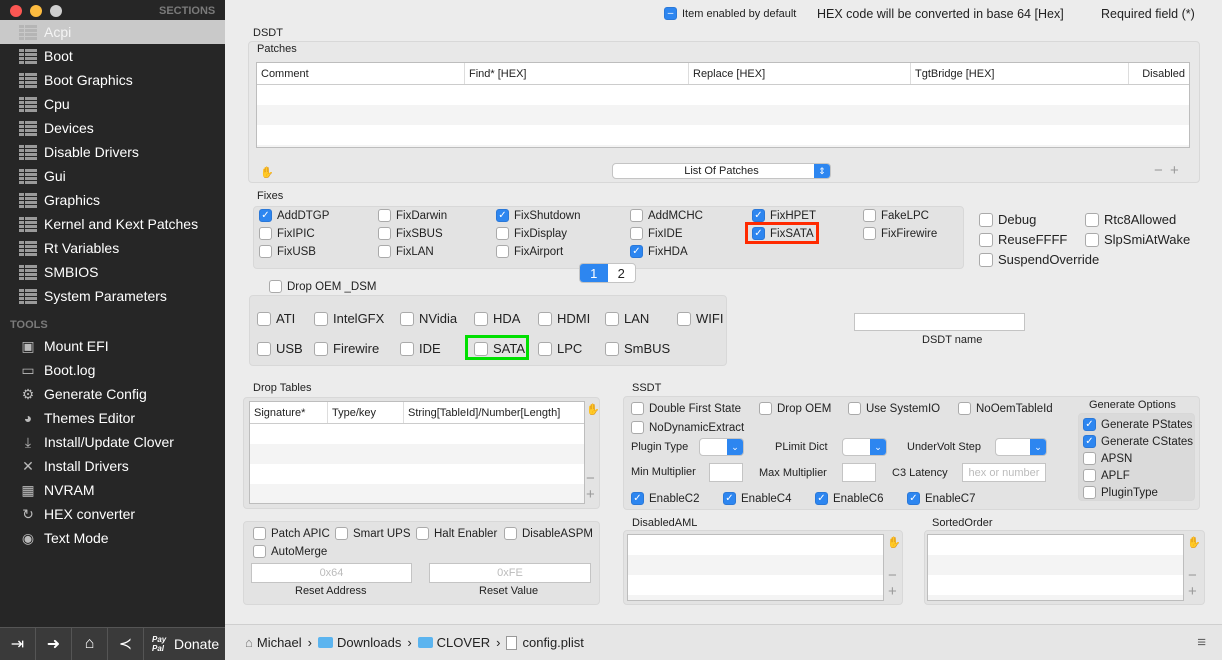 This screenshot has width=1222, height=660. What do you see at coordinates (112, 346) in the screenshot?
I see `tool-mount-efi: ▣ Mount EFI` at bounding box center [112, 346].